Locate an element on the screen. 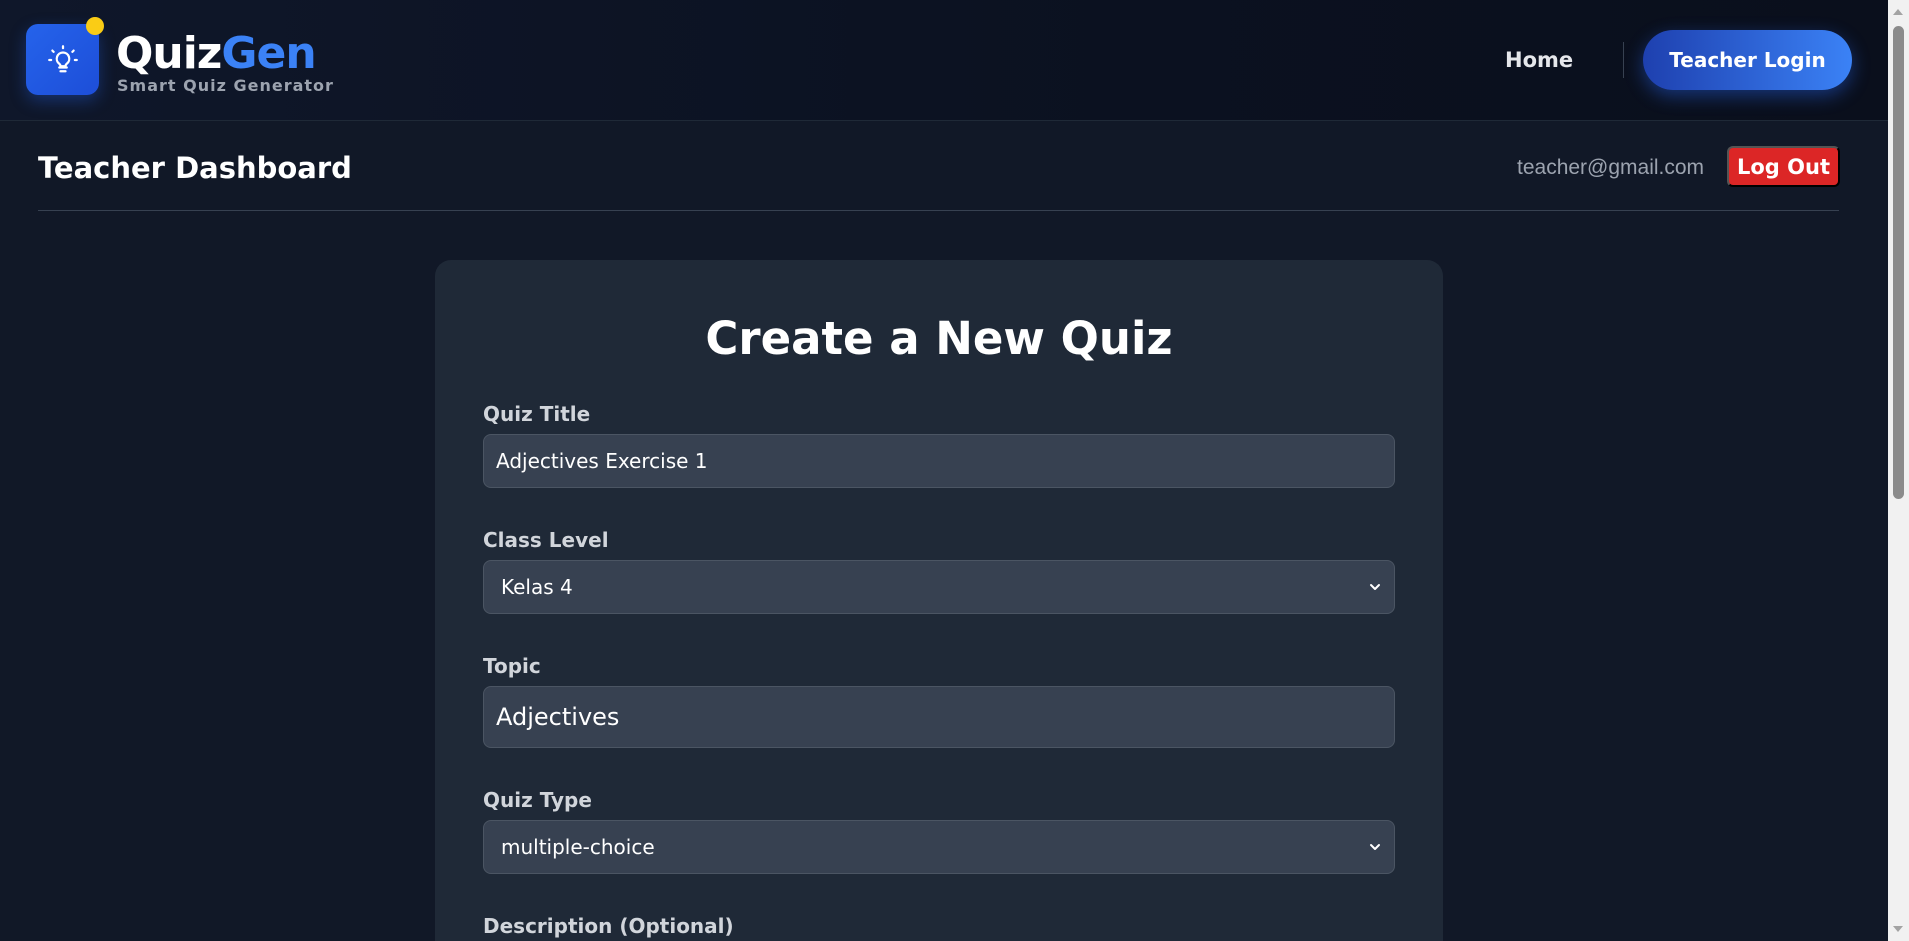 The height and width of the screenshot is (941, 1909). topic-label: Topic is located at coordinates (512, 666).